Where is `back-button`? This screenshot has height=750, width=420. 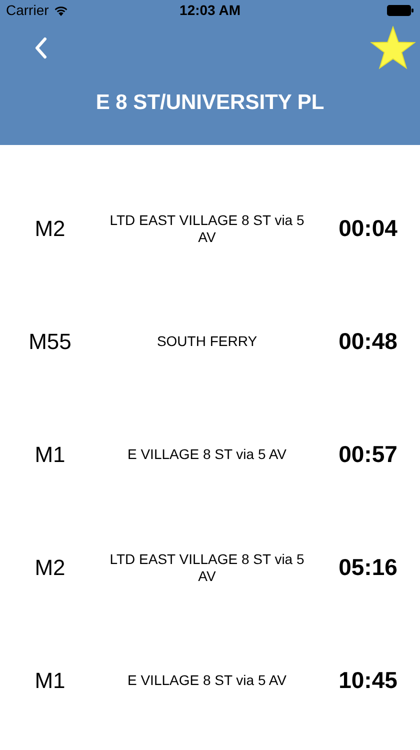 back-button is located at coordinates (41, 48).